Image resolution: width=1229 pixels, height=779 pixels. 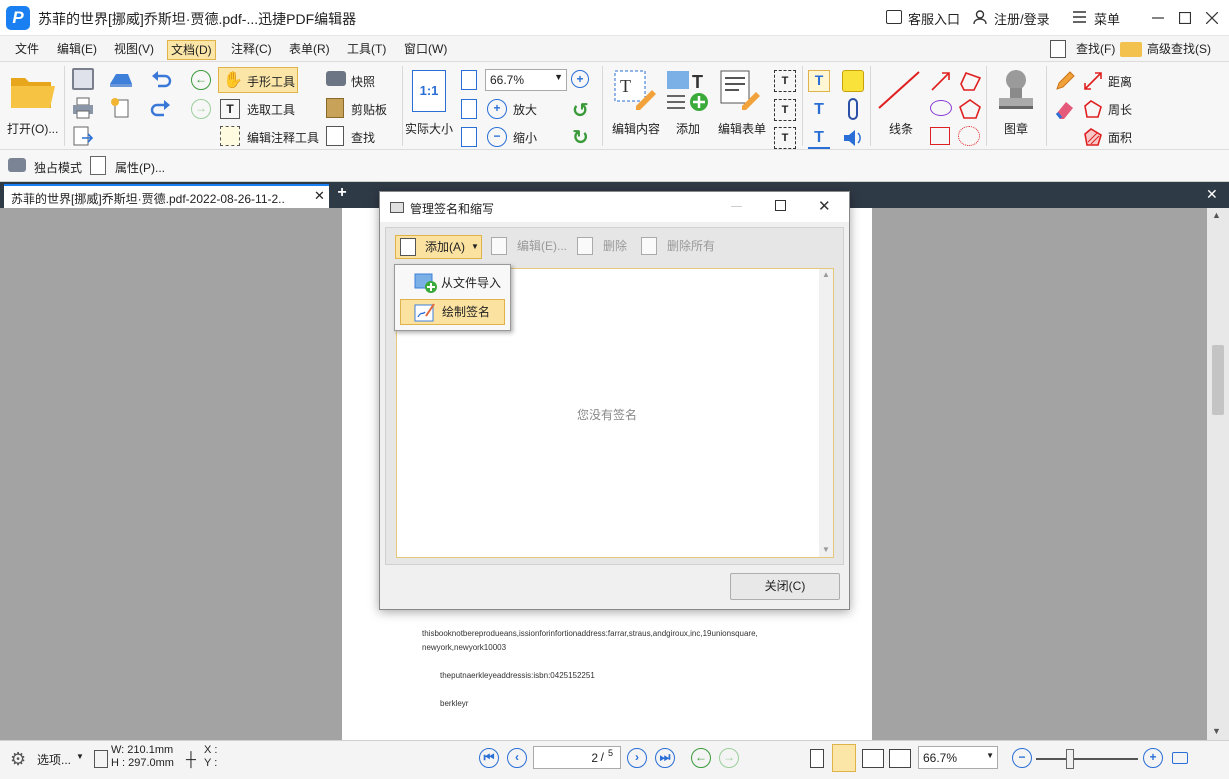 I want to click on history-forward-icon: →, so click(x=729, y=758).